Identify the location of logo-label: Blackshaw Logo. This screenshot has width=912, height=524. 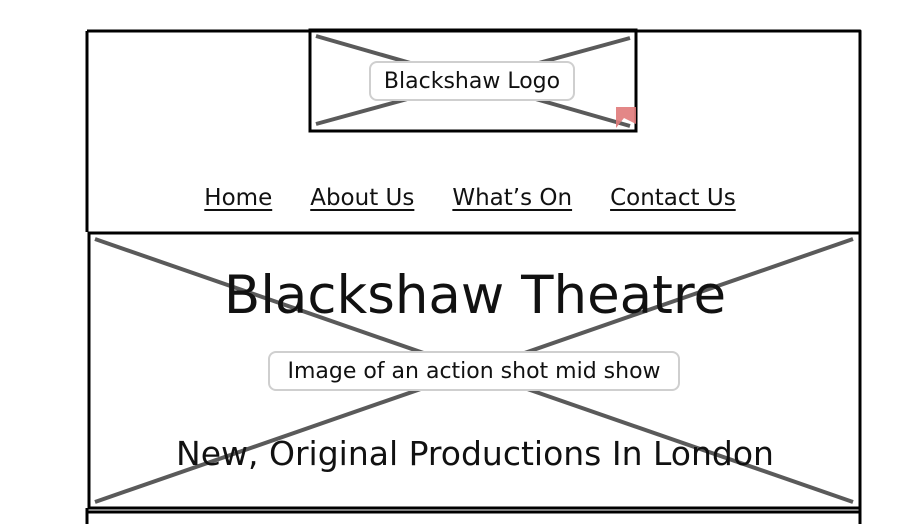
(472, 81).